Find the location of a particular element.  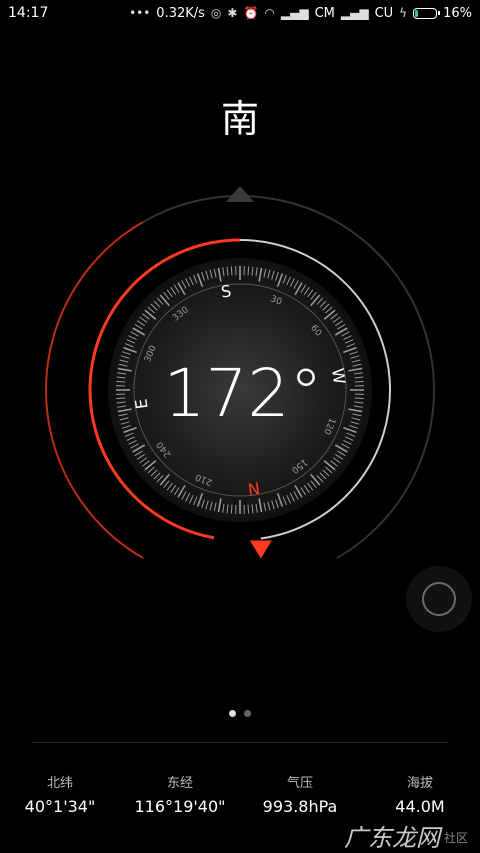

outer-arc is located at coordinates (191, 209).